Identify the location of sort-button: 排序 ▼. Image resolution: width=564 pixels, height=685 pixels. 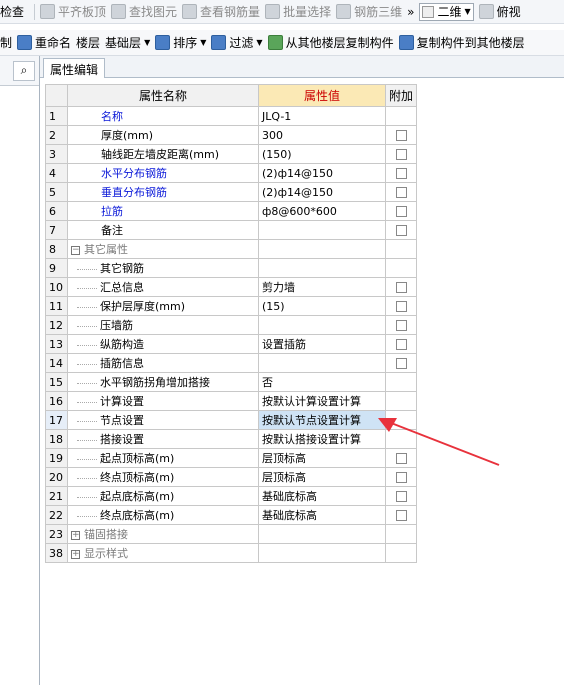
(180, 42).